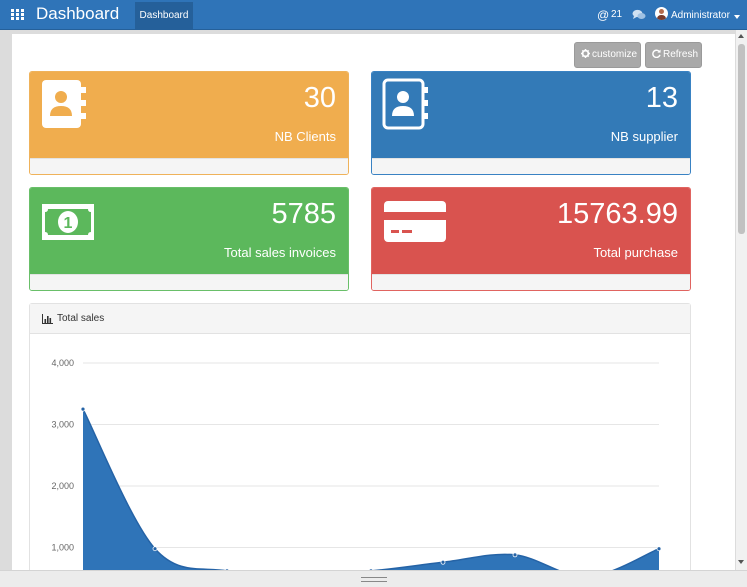 This screenshot has height=587, width=747. What do you see at coordinates (189, 282) in the screenshot?
I see `sales-invoices-card-footer` at bounding box center [189, 282].